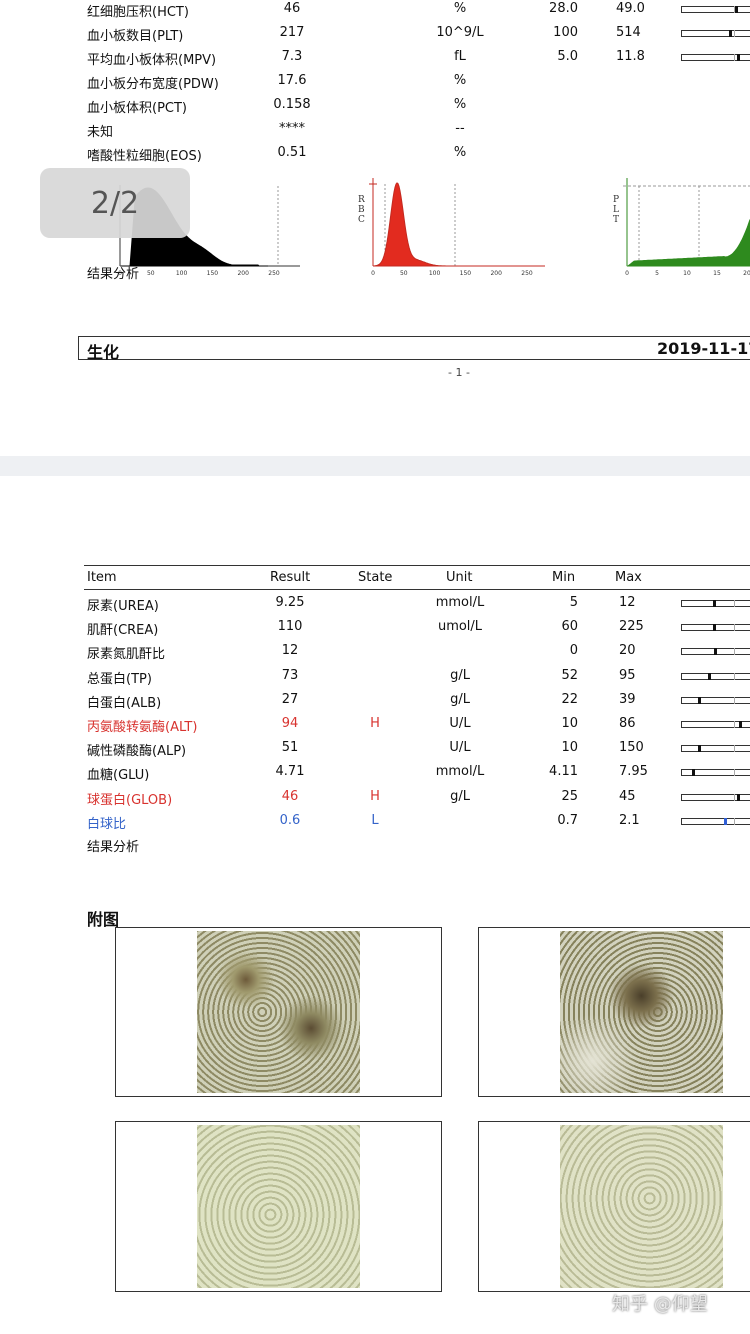 The height and width of the screenshot is (1334, 750). Describe the element at coordinates (375, 577) in the screenshot. I see `col-header-state: State` at that location.